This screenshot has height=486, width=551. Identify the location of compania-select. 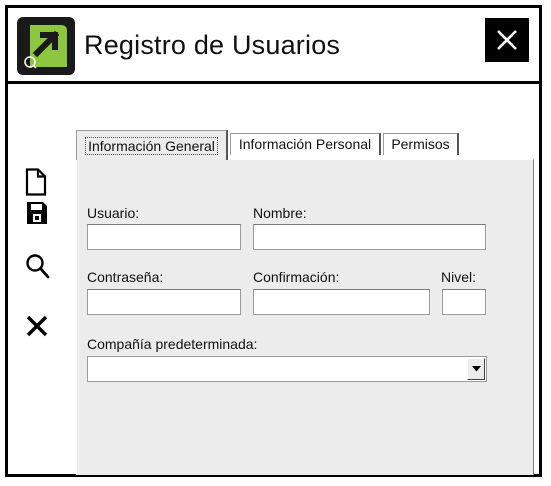
(287, 369).